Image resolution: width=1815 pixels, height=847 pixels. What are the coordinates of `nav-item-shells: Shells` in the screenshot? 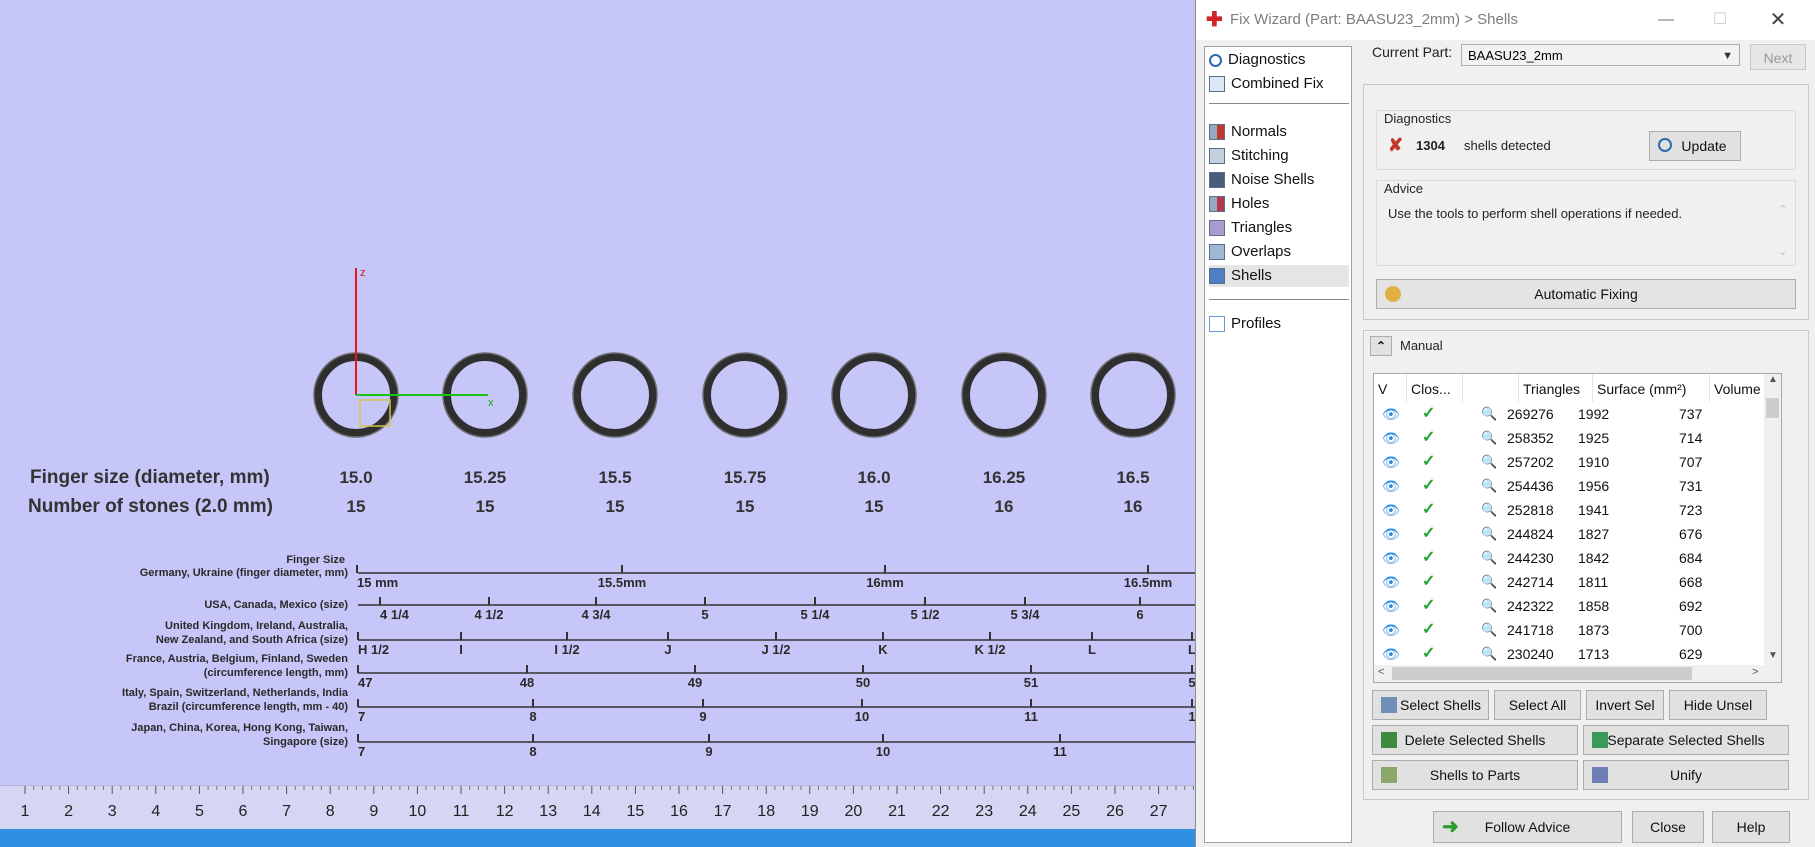 It's located at (1279, 276).